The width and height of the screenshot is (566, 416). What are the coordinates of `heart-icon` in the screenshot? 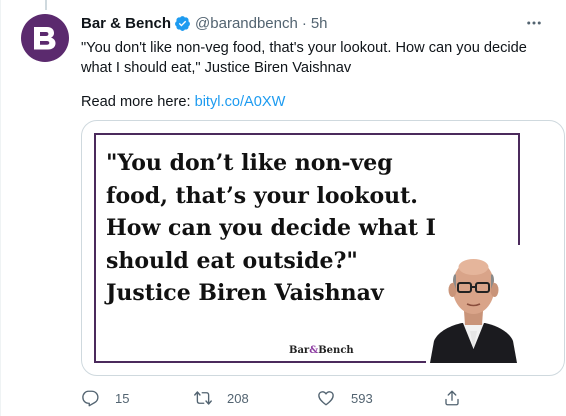 It's located at (334, 398).